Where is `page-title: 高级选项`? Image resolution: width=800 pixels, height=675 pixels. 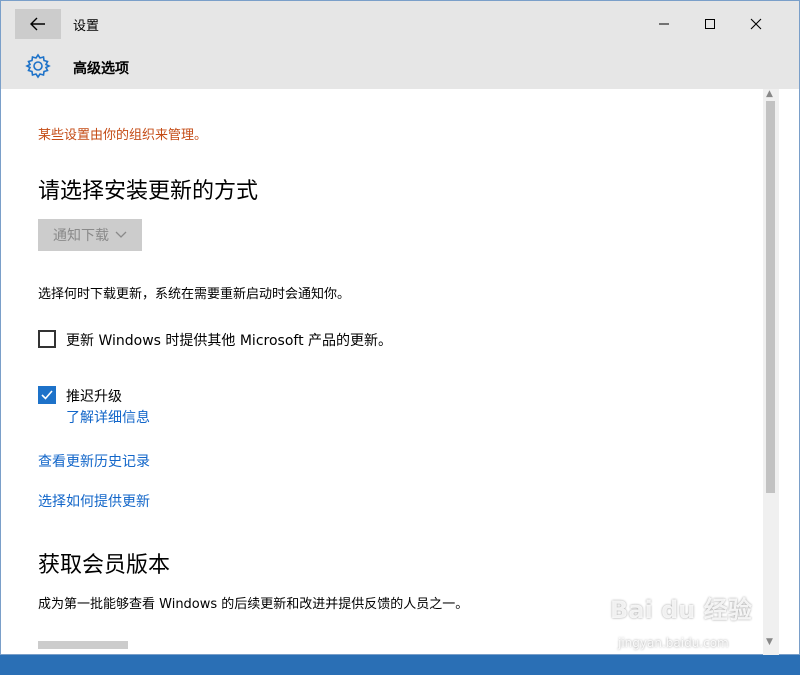 page-title: 高级选项 is located at coordinates (101, 69).